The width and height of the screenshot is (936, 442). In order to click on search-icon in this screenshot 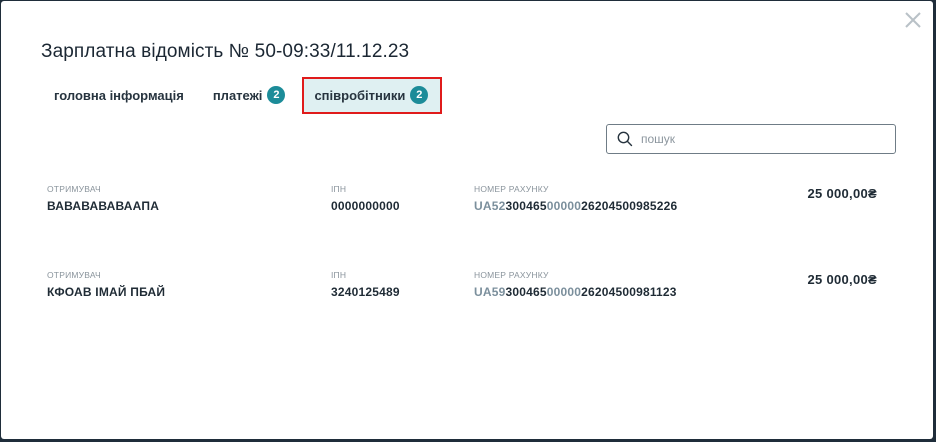, I will do `click(625, 139)`.